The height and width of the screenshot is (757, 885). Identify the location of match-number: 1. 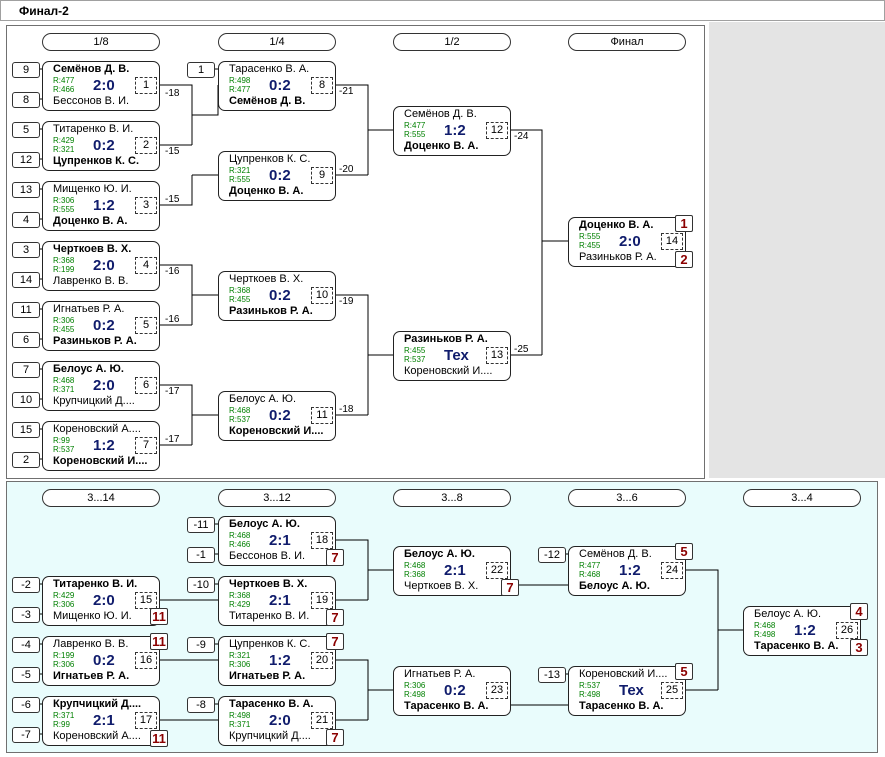
(146, 85).